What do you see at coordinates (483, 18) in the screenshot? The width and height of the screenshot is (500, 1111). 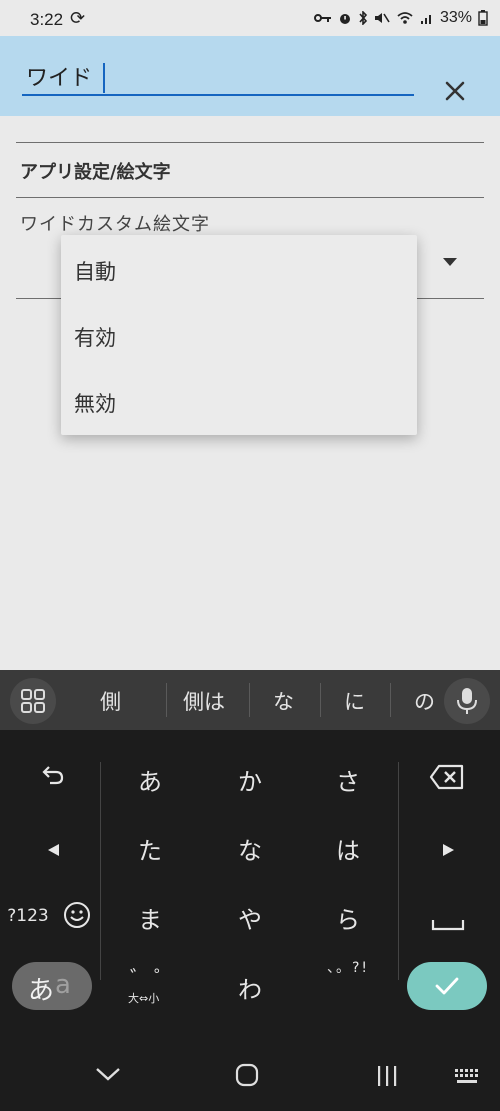 I see `battery-icon` at bounding box center [483, 18].